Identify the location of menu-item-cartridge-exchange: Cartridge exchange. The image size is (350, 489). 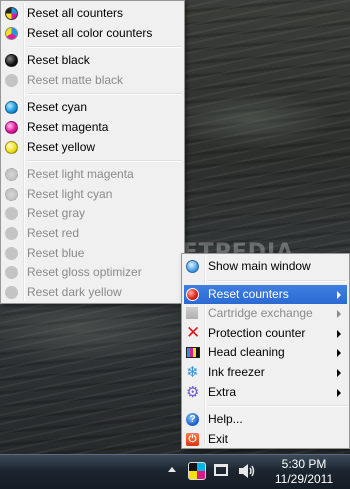
(265, 314).